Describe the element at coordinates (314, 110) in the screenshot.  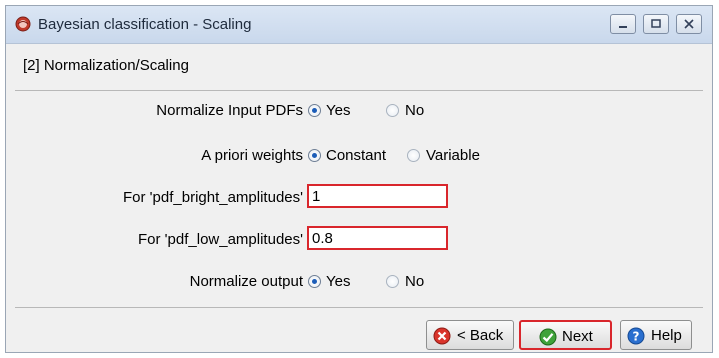
I see `normalize-input-yes-radio` at that location.